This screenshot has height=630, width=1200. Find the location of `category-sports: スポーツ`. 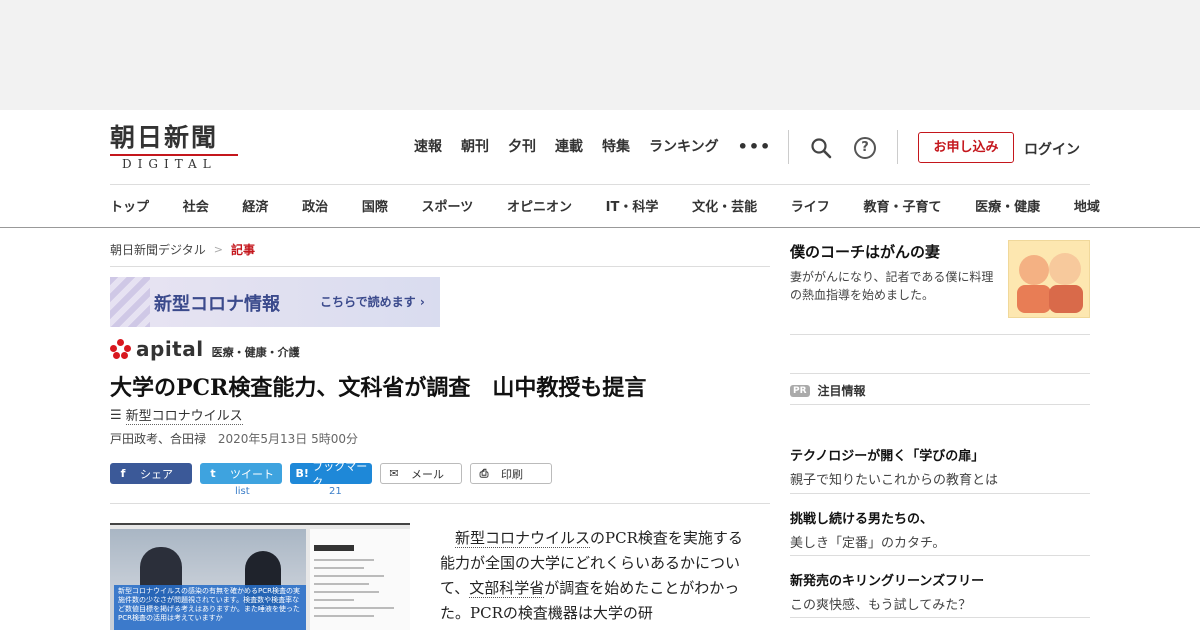

category-sports: スポーツ is located at coordinates (448, 205).